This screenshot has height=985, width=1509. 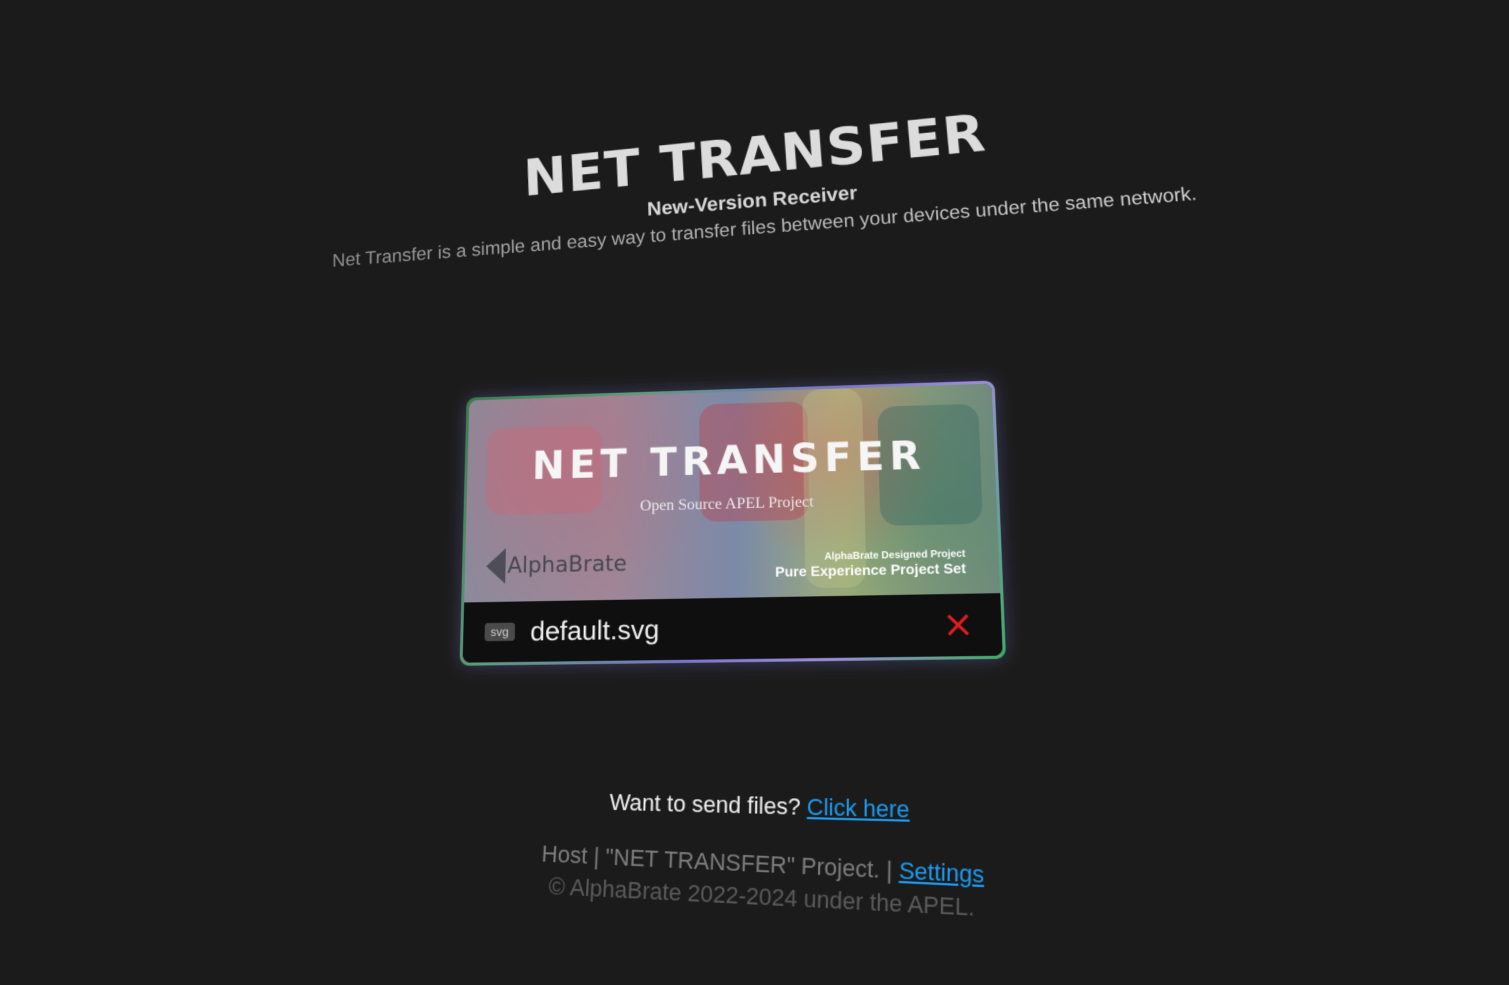 I want to click on settings-link: Settings, so click(x=941, y=873).